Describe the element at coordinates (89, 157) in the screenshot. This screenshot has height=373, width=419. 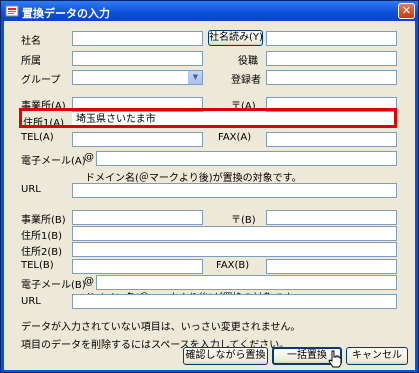
I see `email-a-at-sign: @` at that location.